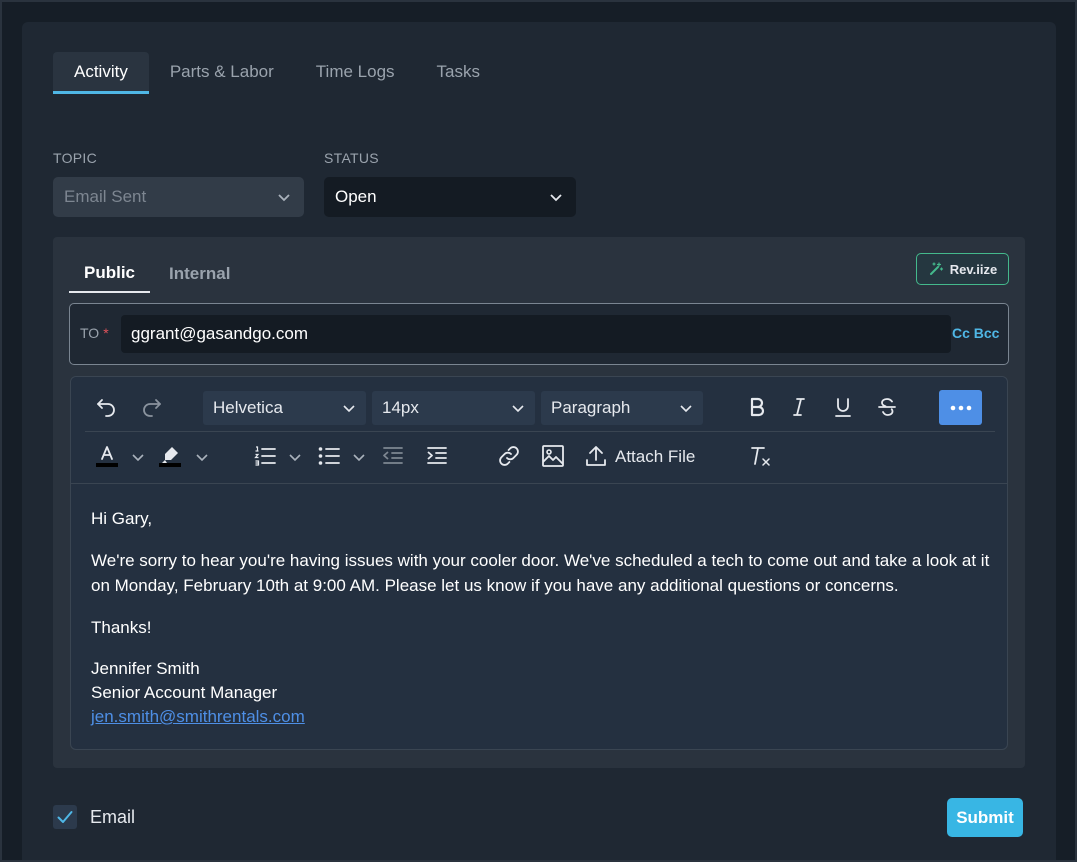  I want to click on italic-icon, so click(799, 407).